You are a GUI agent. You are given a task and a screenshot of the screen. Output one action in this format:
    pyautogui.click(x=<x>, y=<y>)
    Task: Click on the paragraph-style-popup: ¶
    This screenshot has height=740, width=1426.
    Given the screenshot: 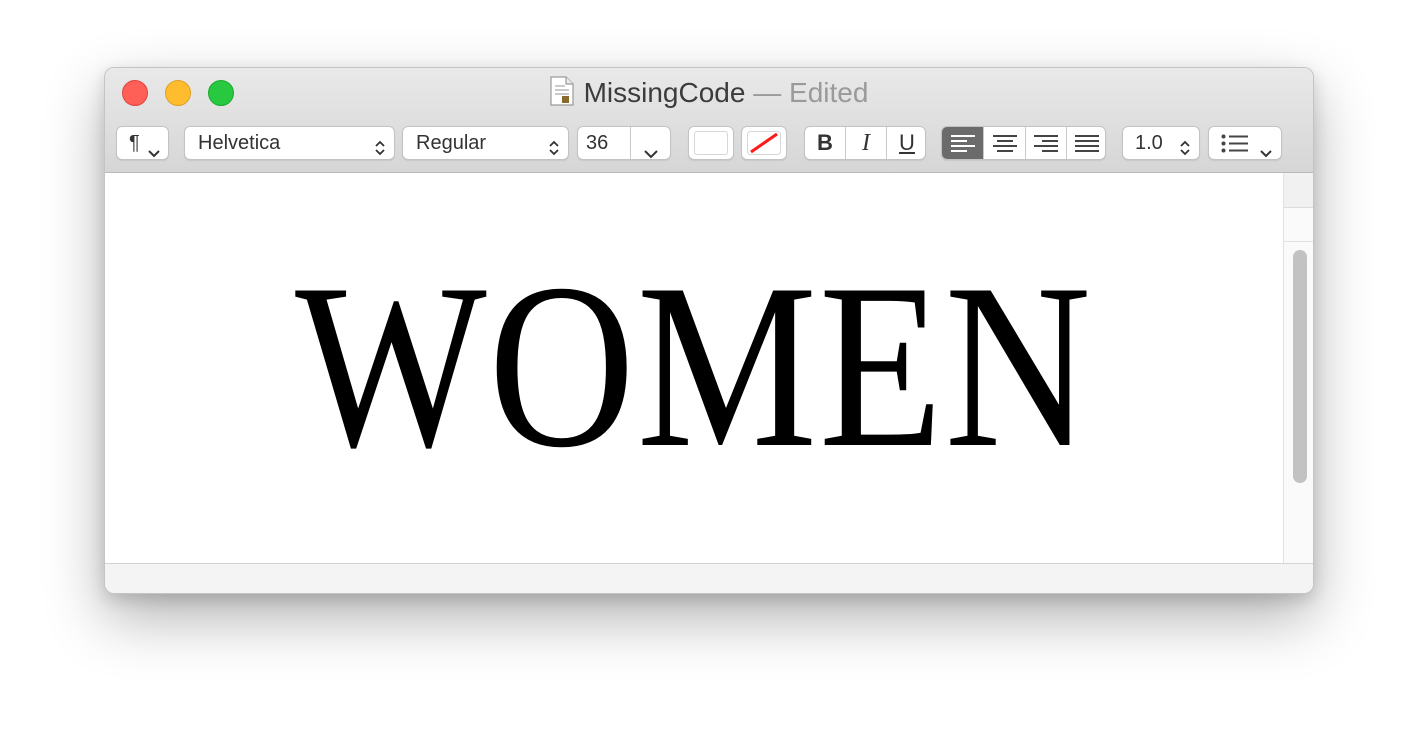 What is the action you would take?
    pyautogui.click(x=142, y=143)
    